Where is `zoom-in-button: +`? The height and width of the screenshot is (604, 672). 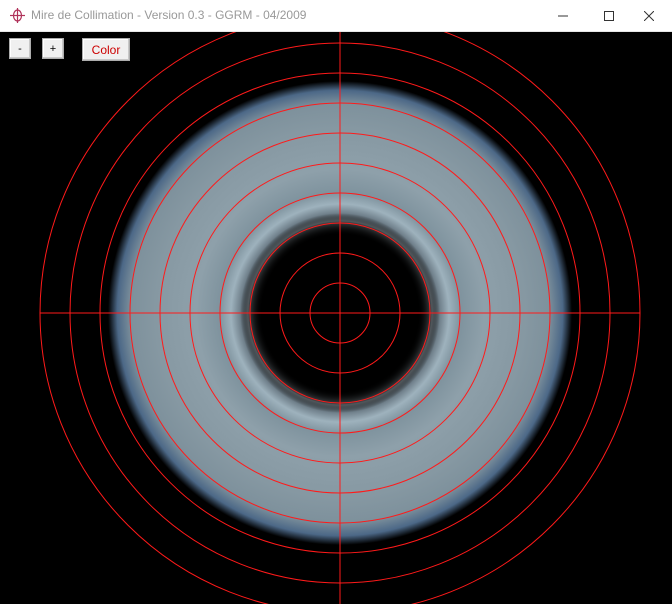
zoom-in-button: + is located at coordinates (53, 48).